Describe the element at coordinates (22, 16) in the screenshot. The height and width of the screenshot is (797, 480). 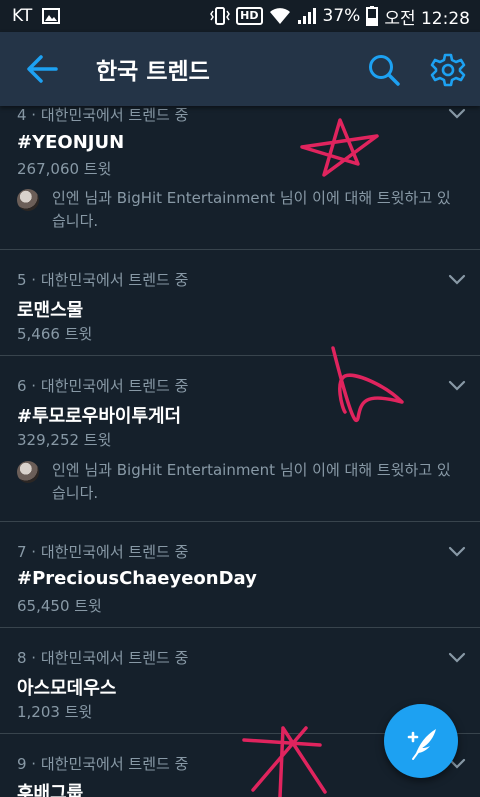
I see `carrier-label: KT` at that location.